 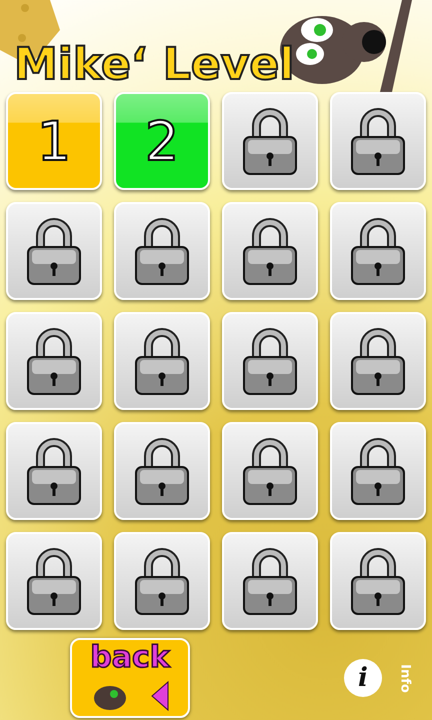 I want to click on level-button: 2, so click(x=162, y=141).